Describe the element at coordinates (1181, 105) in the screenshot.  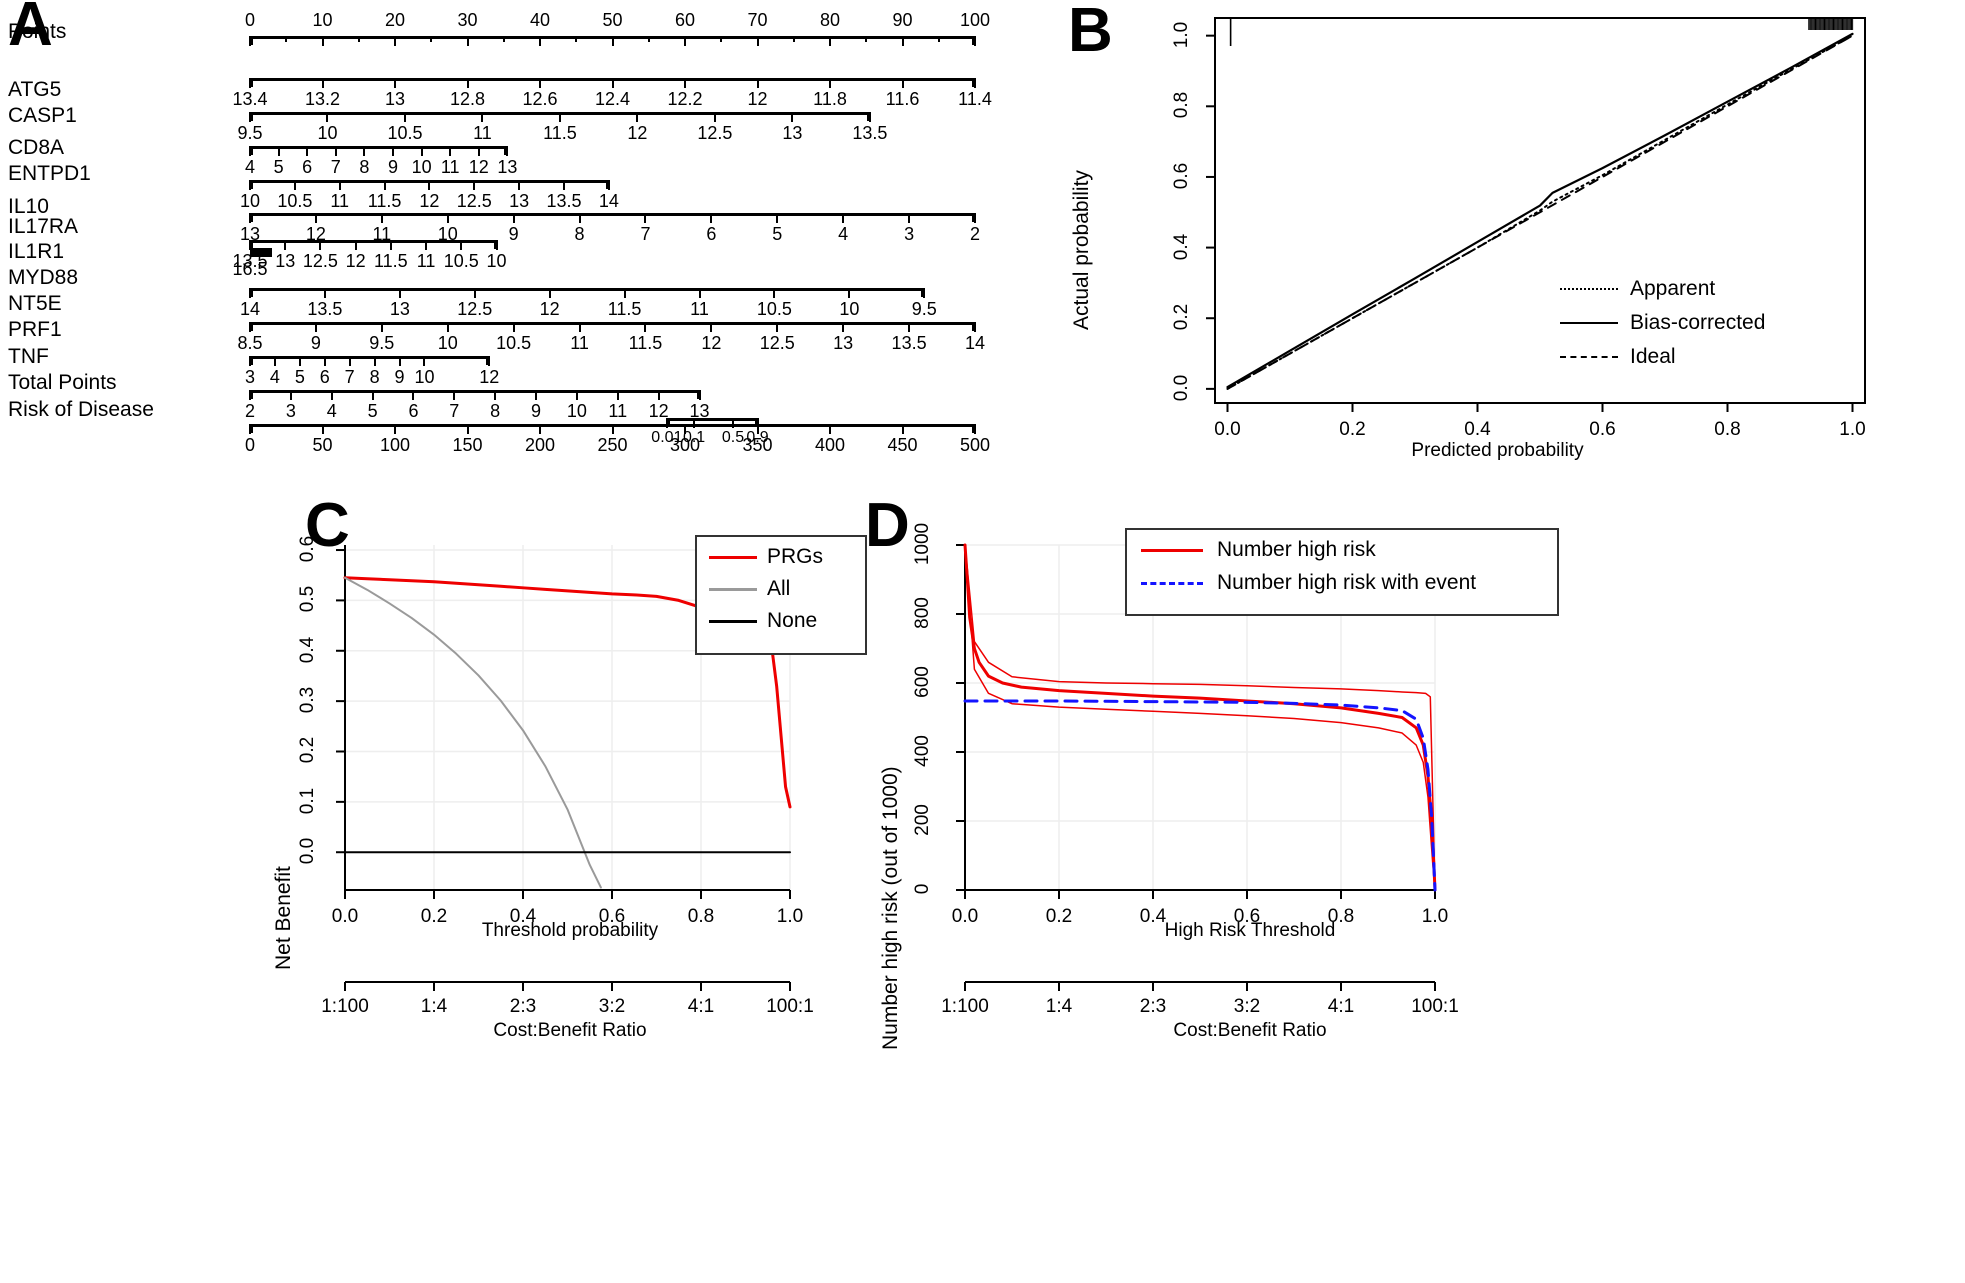
I see `panel-b-ytick: 0.8` at that location.